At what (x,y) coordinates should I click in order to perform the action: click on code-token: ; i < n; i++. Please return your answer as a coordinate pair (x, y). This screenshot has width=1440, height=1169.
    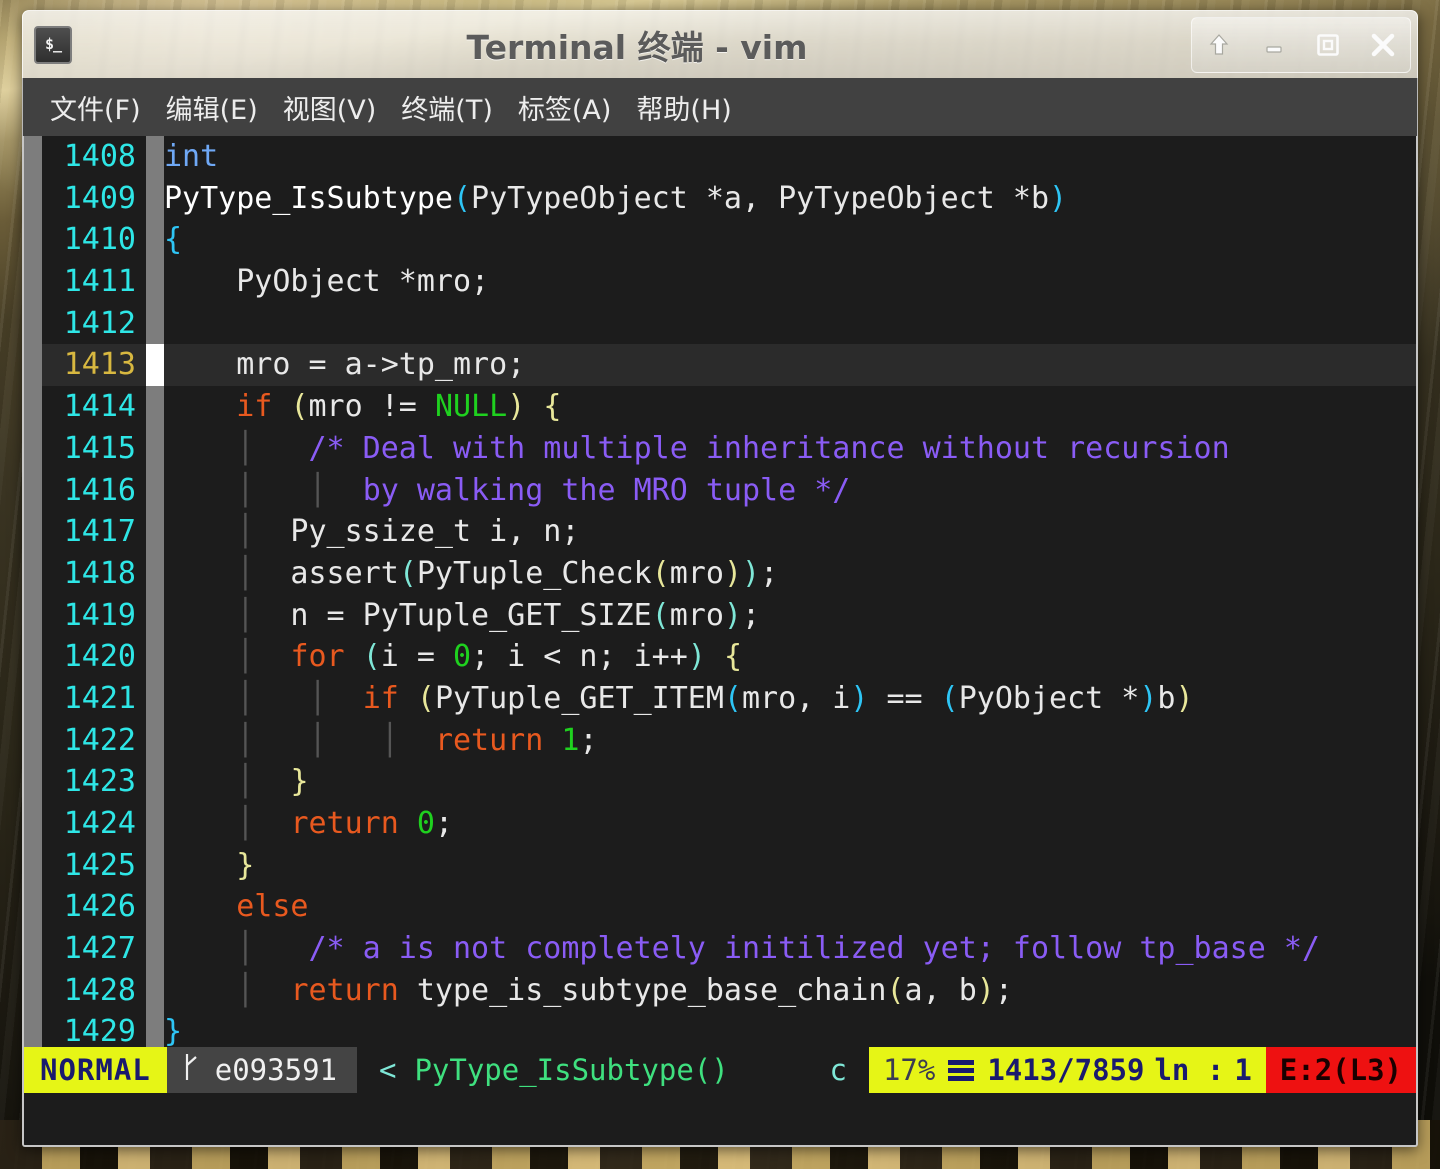
    Looking at the image, I should click on (579, 657).